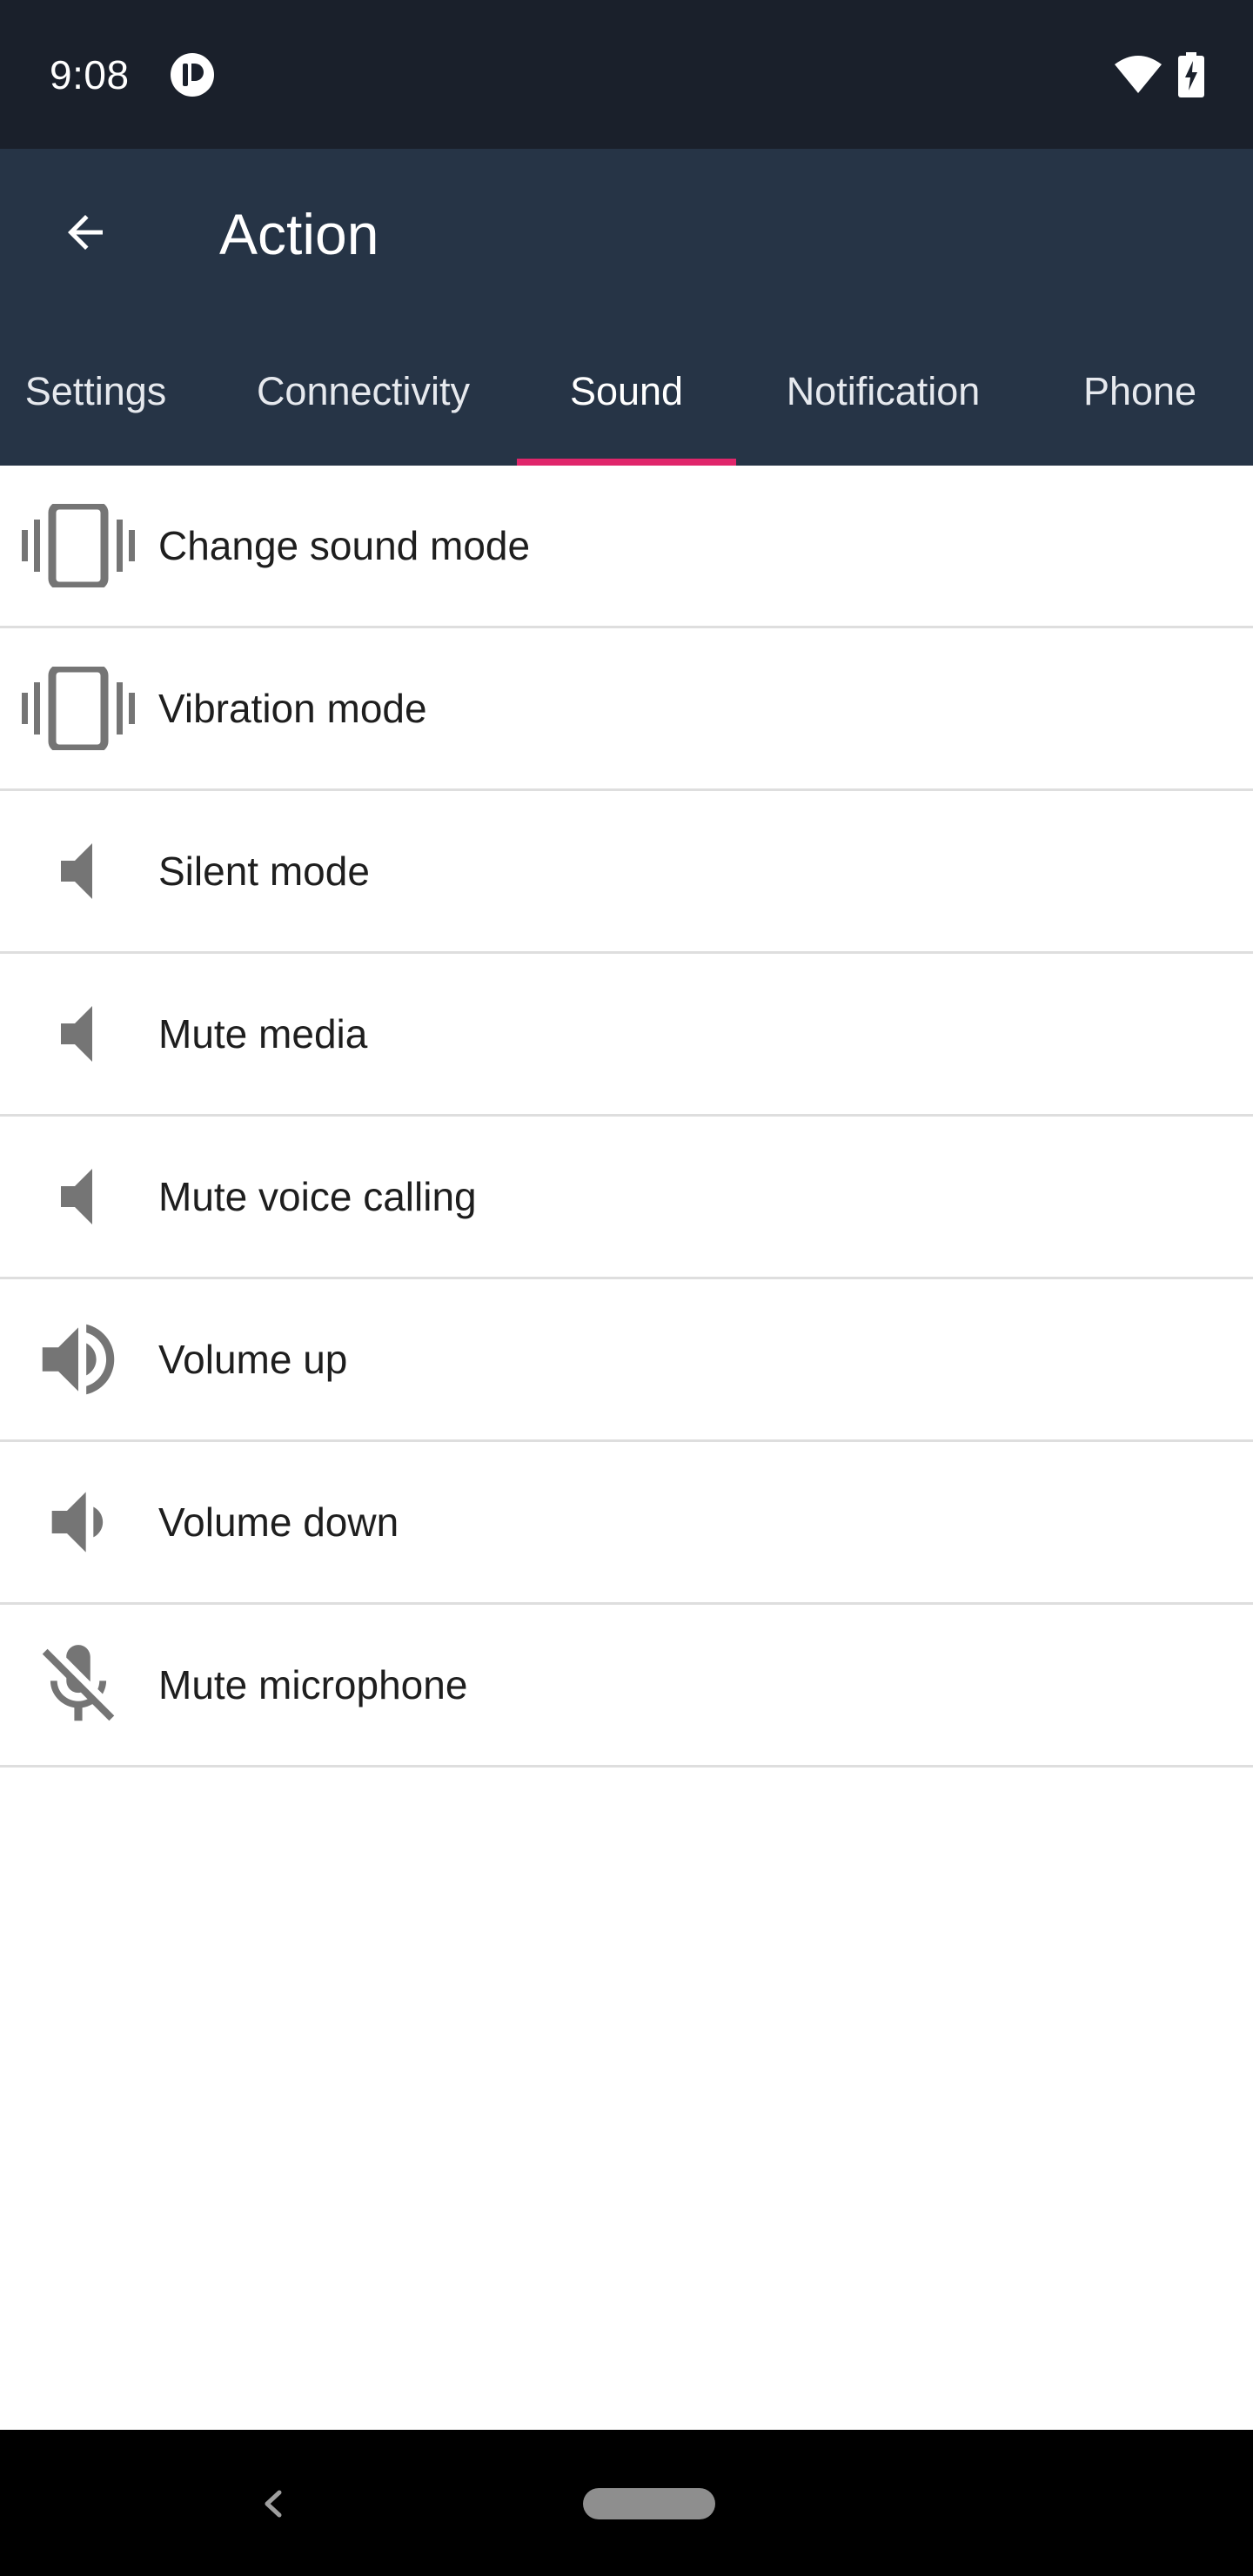 The image size is (1253, 2576). Describe the element at coordinates (313, 1685) in the screenshot. I see `list-item-label: Mute microphone` at that location.